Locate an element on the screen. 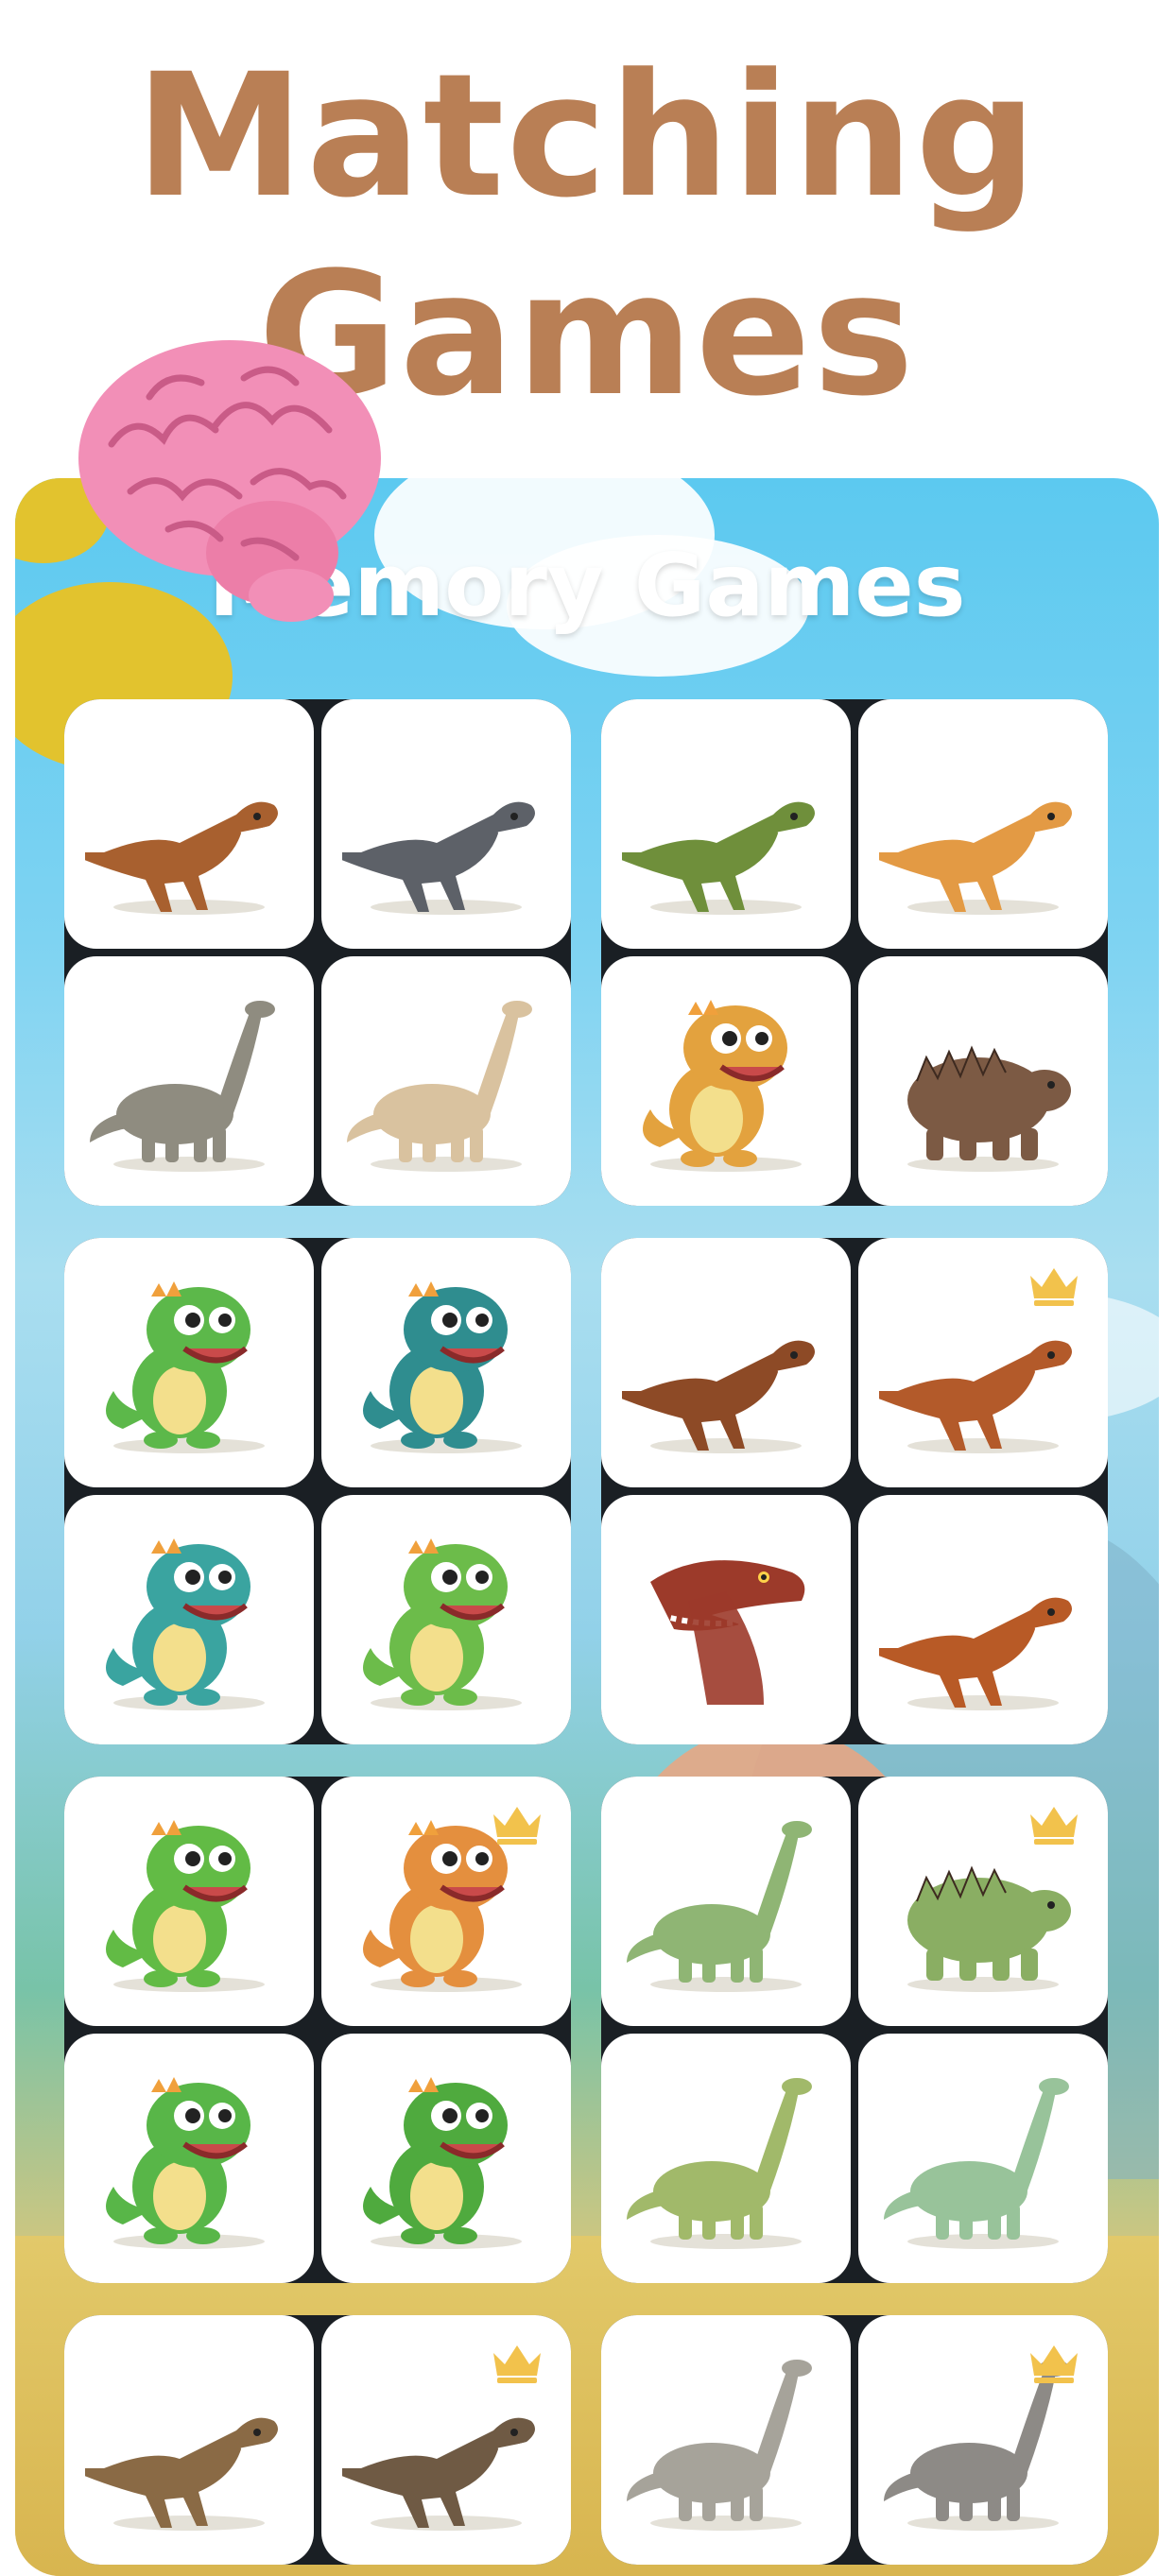 The width and height of the screenshot is (1174, 2576). memory-card-stegosaur-green is located at coordinates (983, 1901).